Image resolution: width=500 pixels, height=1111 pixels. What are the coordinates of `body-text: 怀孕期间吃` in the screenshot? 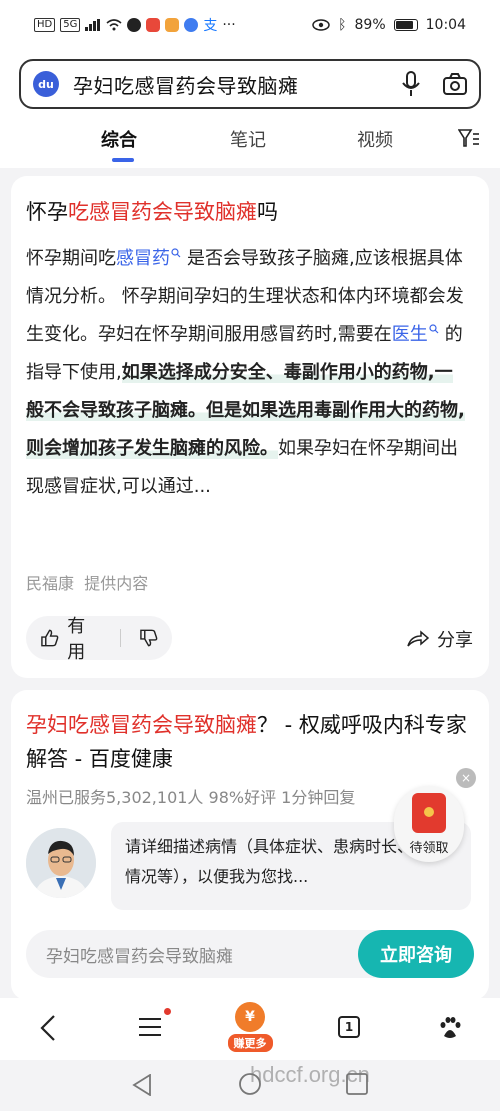 It's located at (71, 258).